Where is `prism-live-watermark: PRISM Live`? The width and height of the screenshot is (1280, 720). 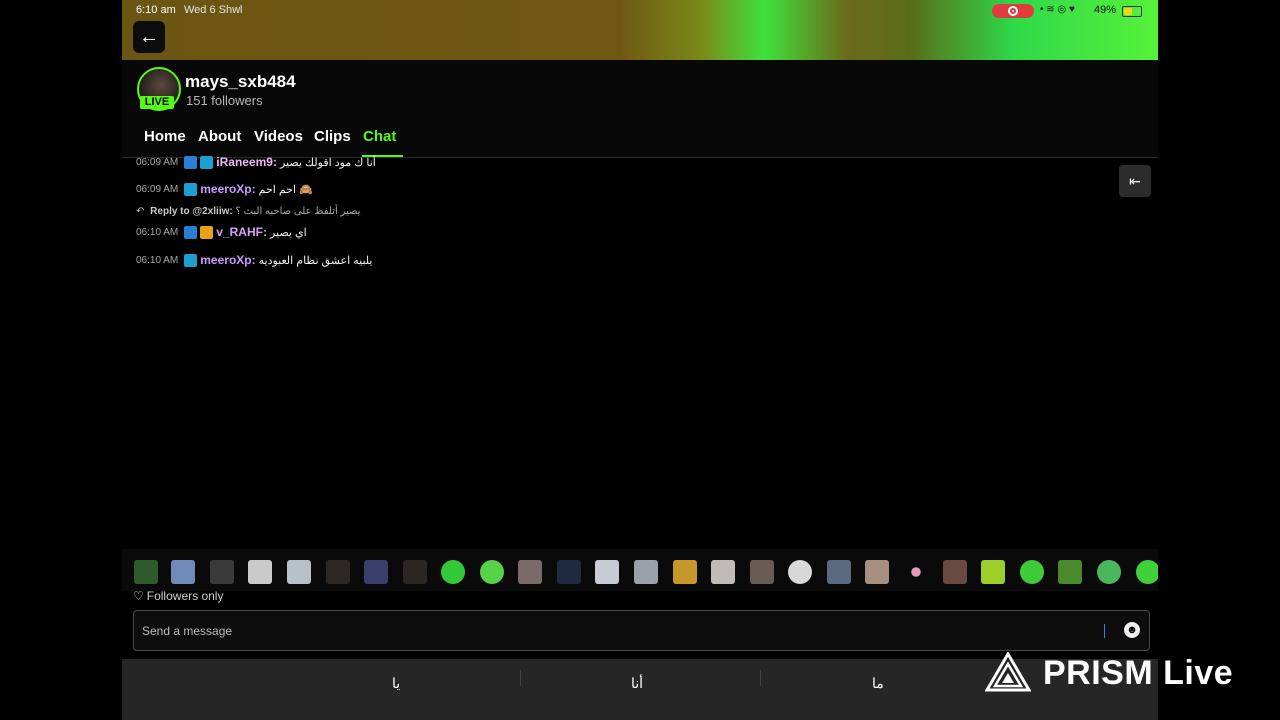 prism-live-watermark: PRISM Live is located at coordinates (1120, 675).